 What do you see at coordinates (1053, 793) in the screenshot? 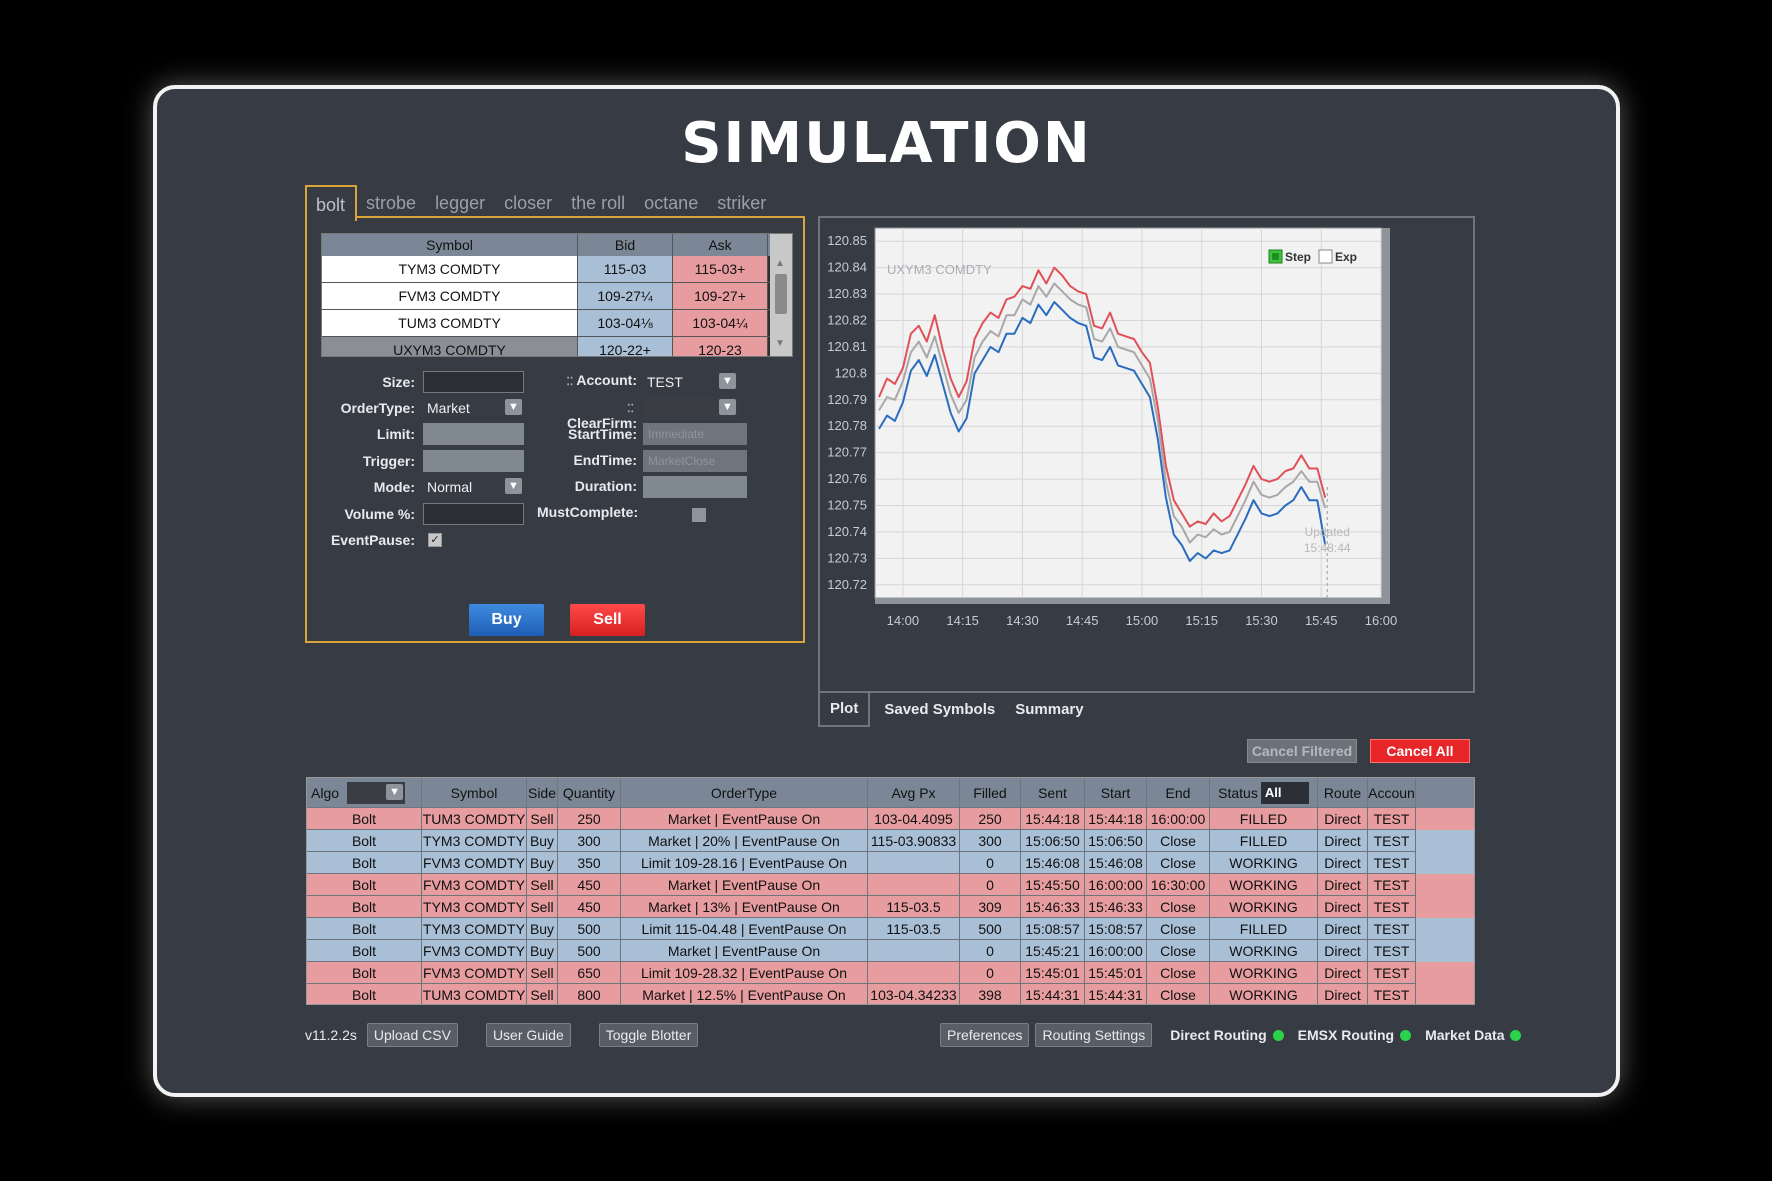
I see `col-sent: Sent` at bounding box center [1053, 793].